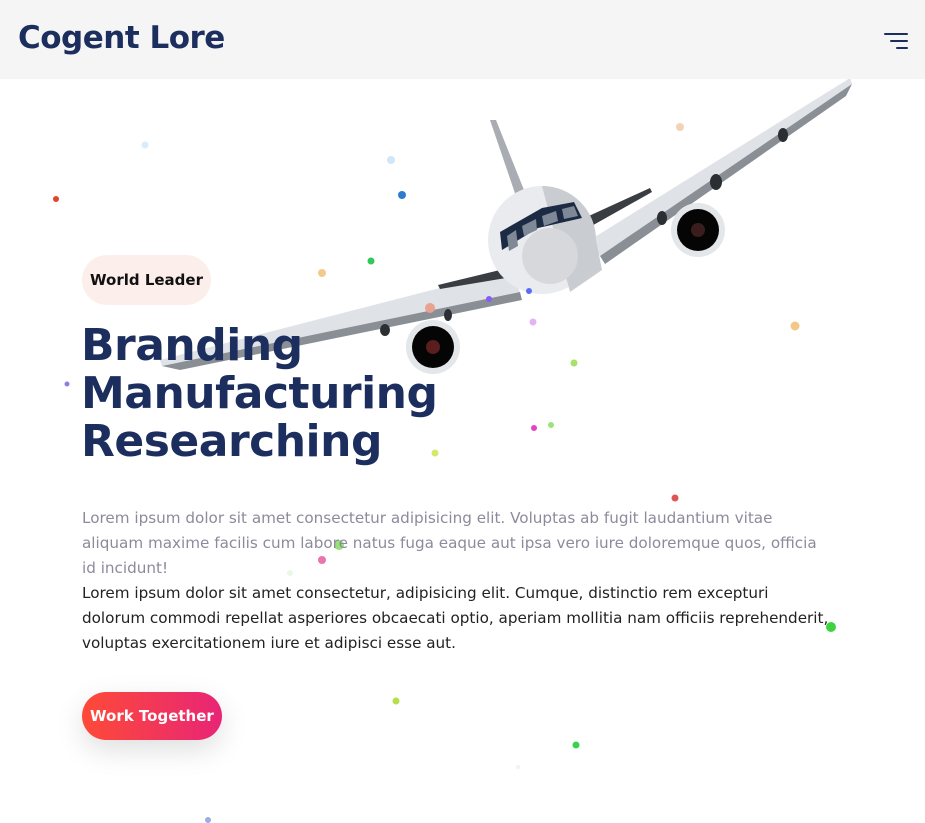 This screenshot has width=925, height=823. I want to click on headline-line-branding: Branding, so click(192, 345).